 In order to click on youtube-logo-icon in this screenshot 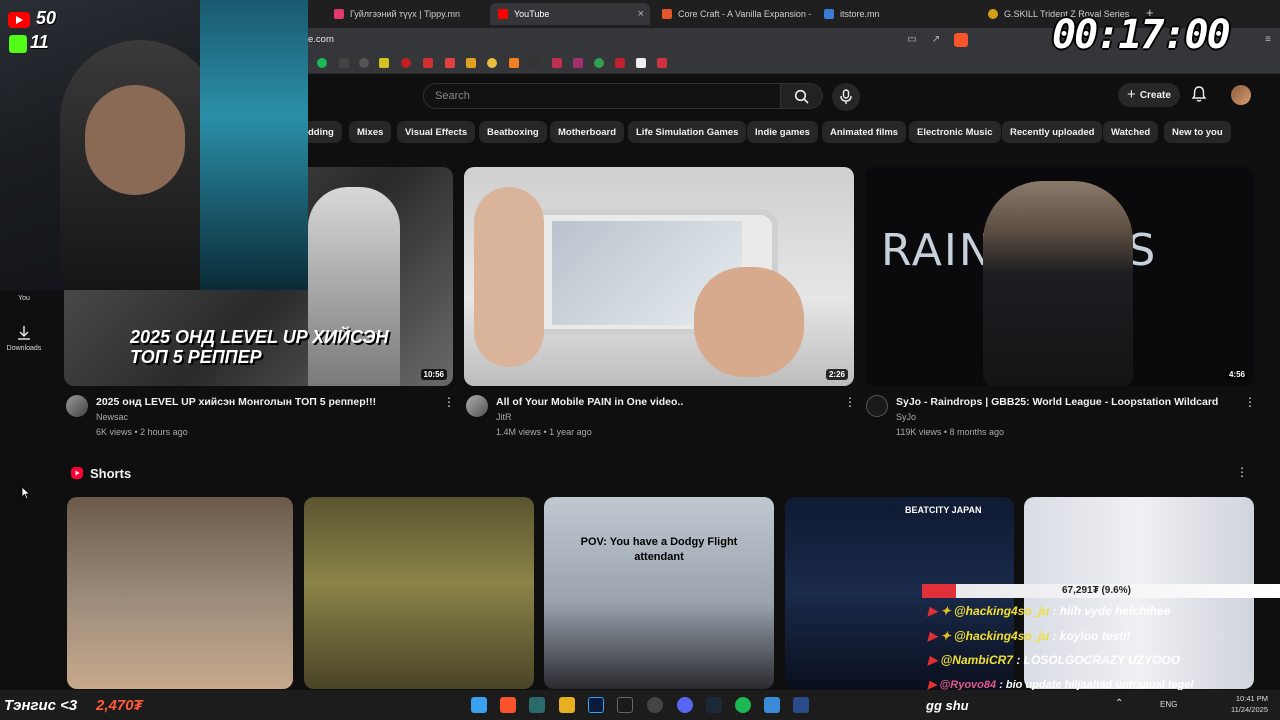, I will do `click(19, 20)`.